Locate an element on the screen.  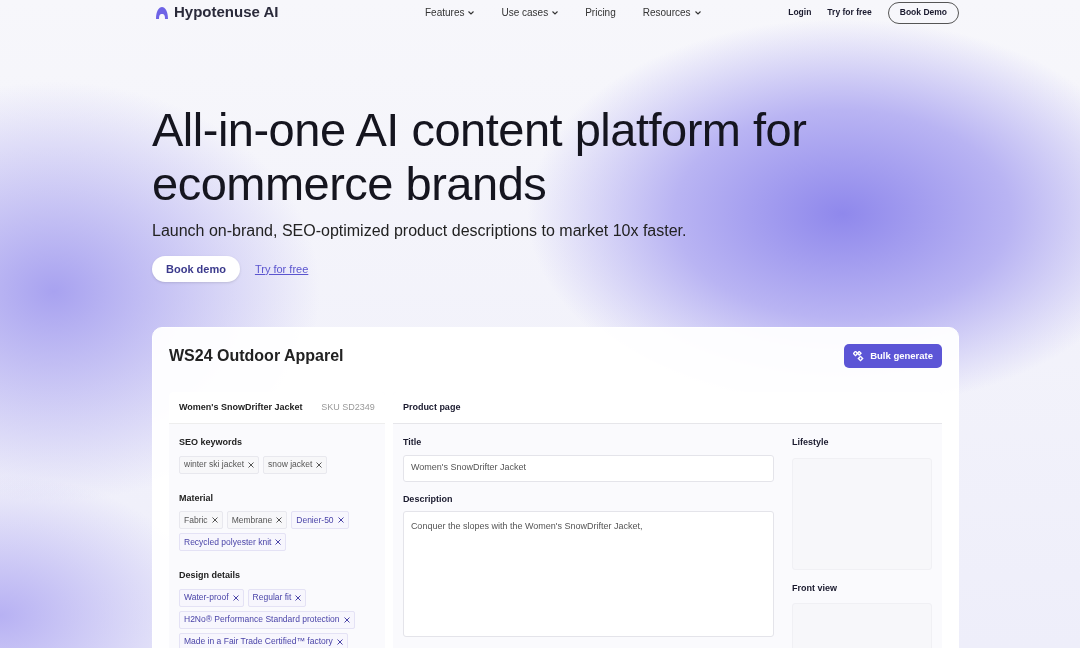
hero-subheading: Launch on-brand, SEO-optimized product descriptions to market 10x faster. is located at coordinates (420, 231).